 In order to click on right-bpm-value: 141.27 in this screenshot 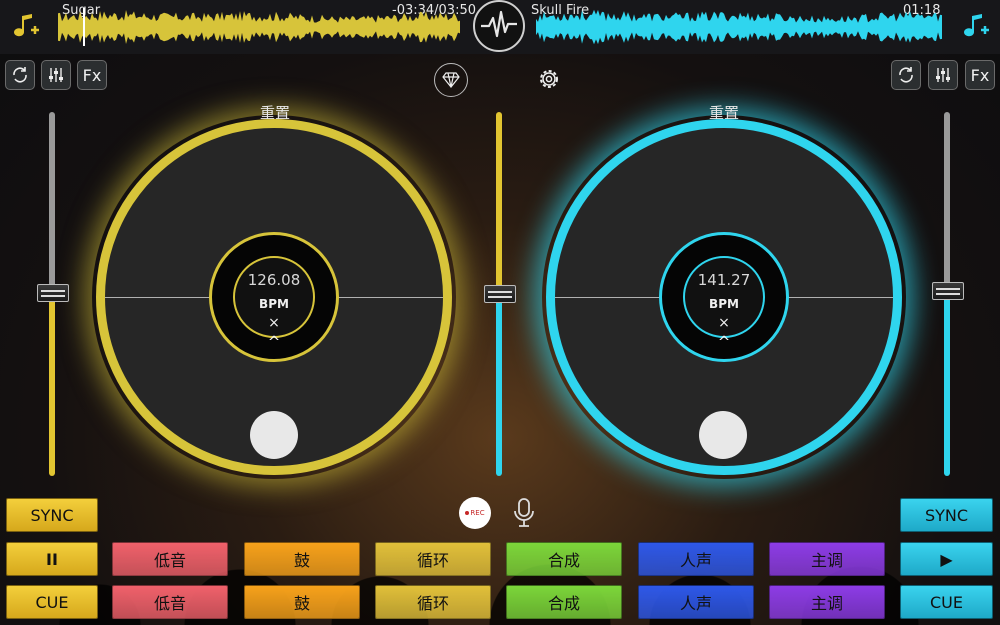, I will do `click(724, 280)`.